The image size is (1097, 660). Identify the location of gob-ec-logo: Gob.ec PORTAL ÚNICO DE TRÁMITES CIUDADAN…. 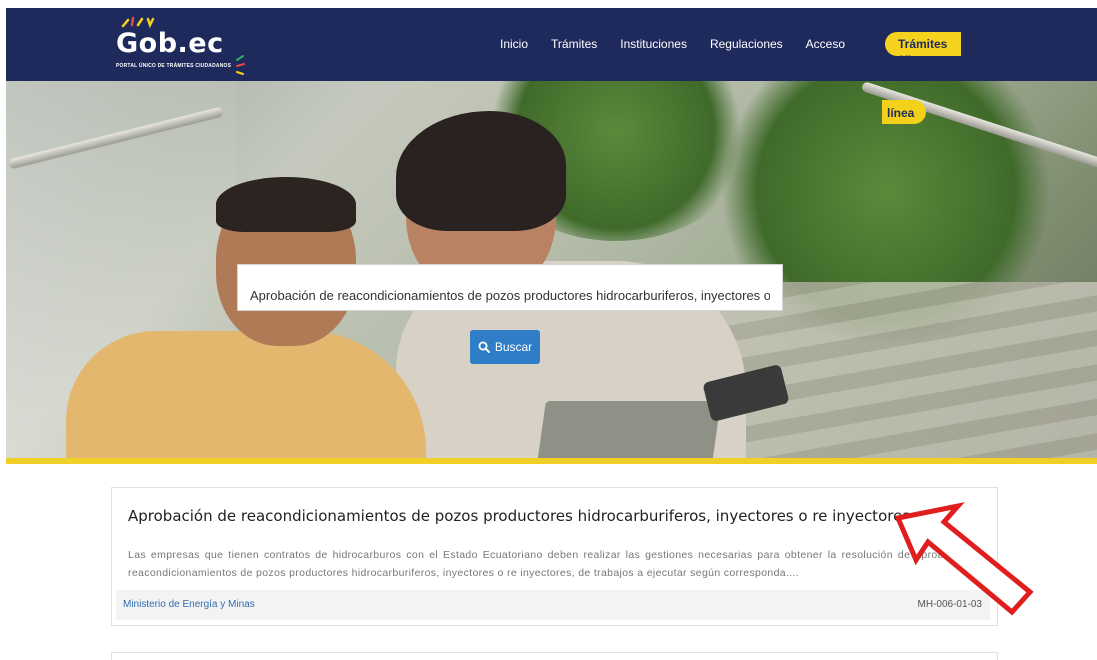
(185, 46).